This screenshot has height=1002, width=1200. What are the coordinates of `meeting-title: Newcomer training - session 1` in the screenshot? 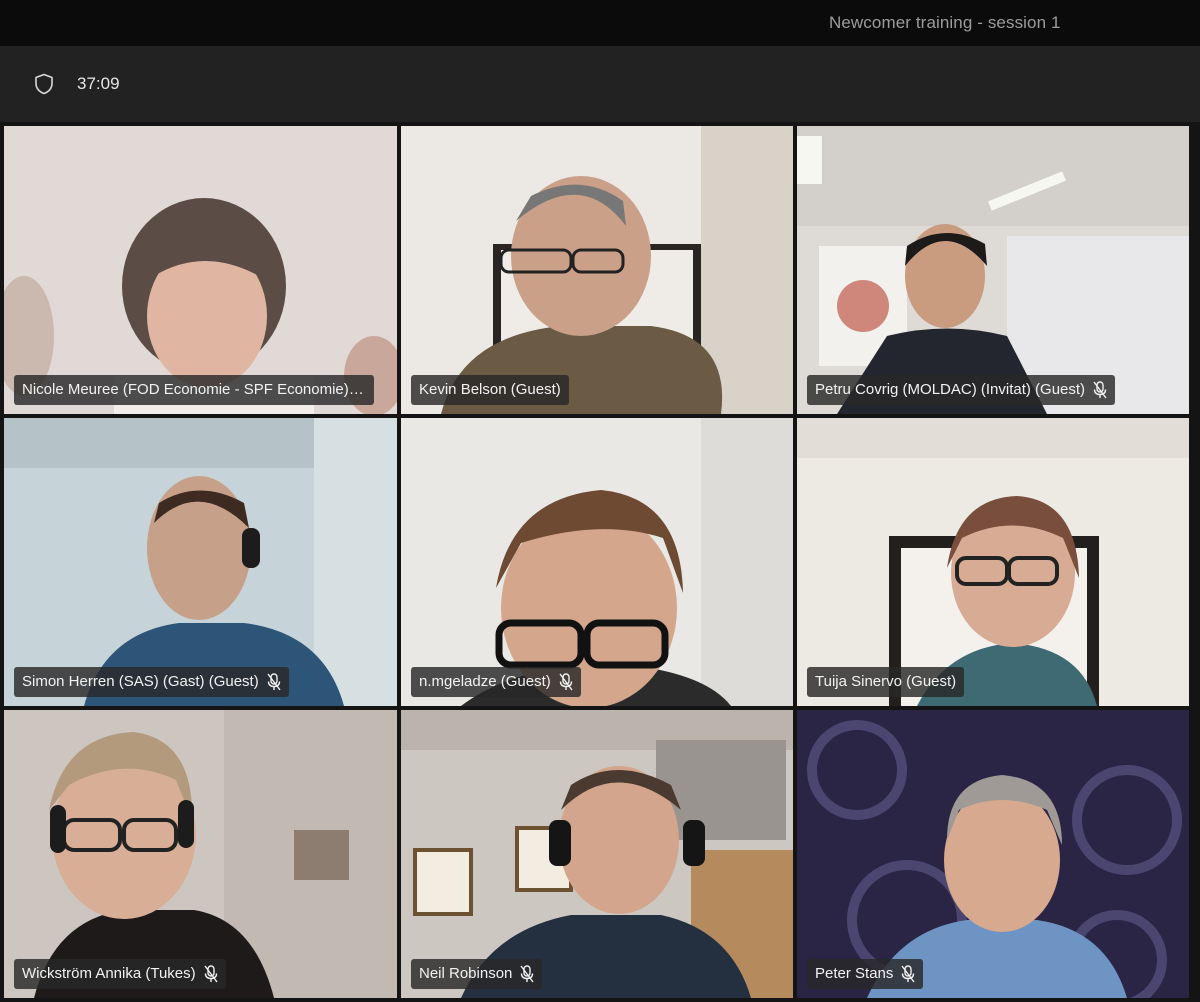 It's located at (945, 22).